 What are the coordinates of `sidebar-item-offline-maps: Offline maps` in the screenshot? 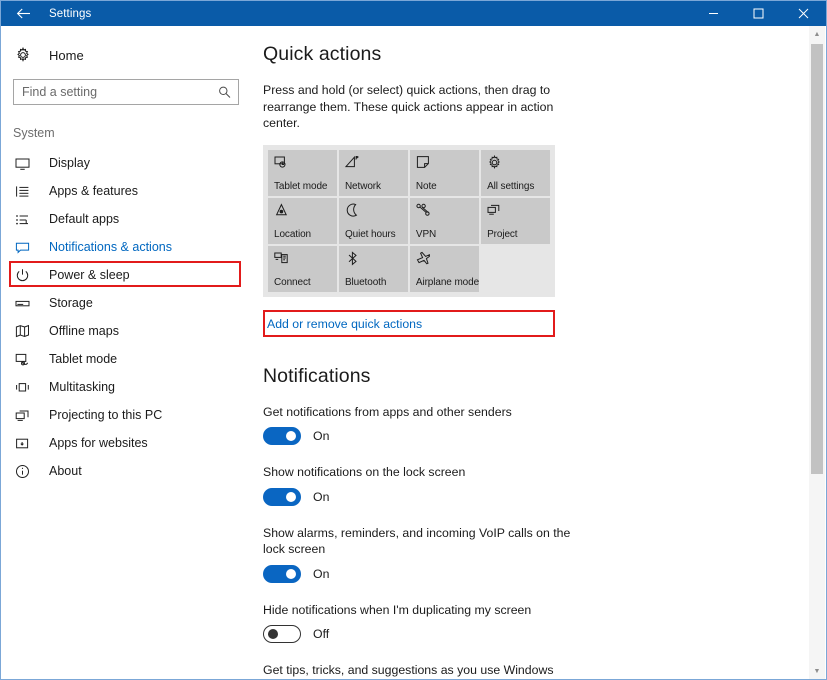 It's located at (127, 331).